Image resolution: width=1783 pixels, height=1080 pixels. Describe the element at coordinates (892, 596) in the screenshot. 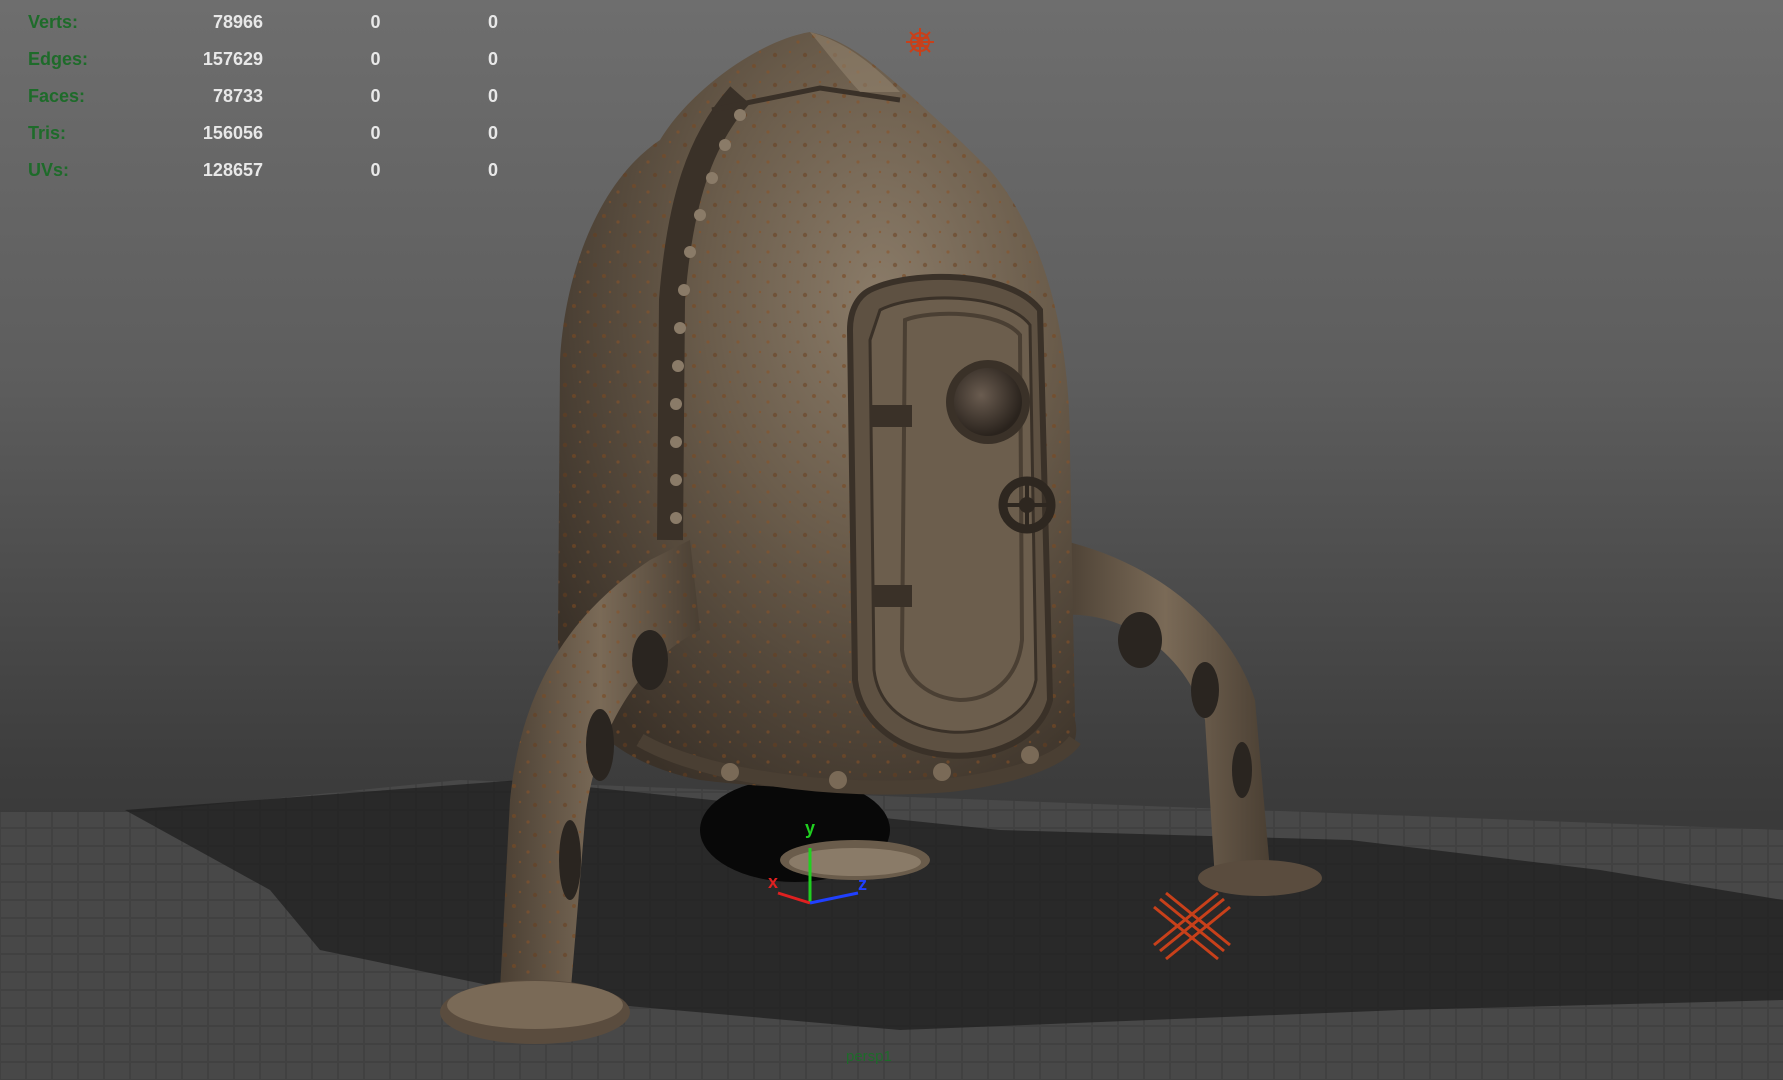

I see `hatch-hinge-bottom` at that location.